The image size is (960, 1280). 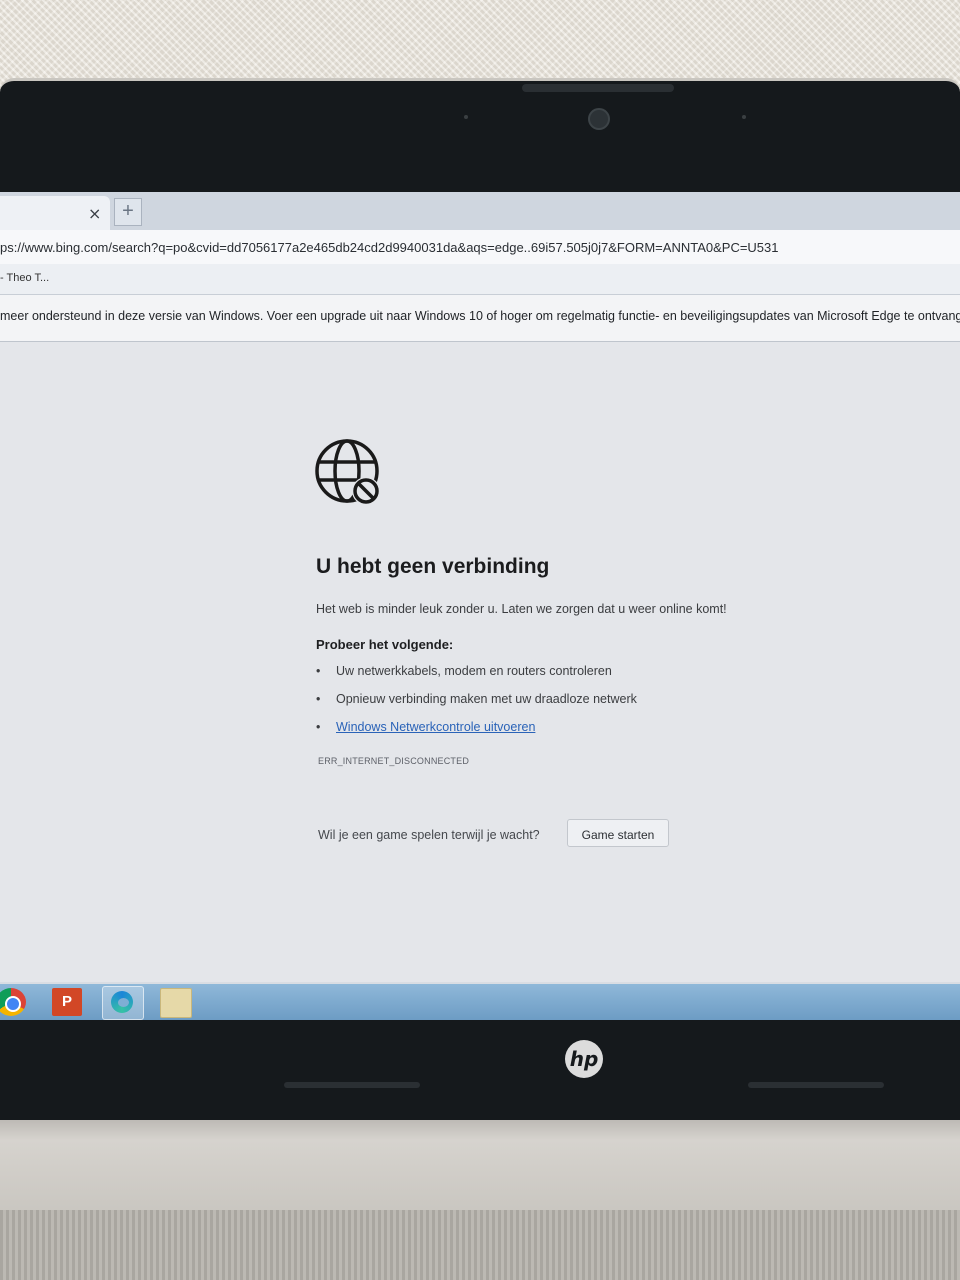 What do you see at coordinates (13, 1002) in the screenshot?
I see `chrome-icon` at bounding box center [13, 1002].